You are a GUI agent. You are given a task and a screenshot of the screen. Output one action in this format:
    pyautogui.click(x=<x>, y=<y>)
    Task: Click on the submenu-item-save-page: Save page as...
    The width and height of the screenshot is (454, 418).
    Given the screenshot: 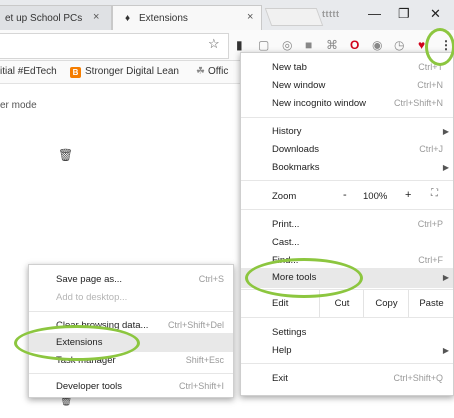 What is the action you would take?
    pyautogui.click(x=89, y=279)
    